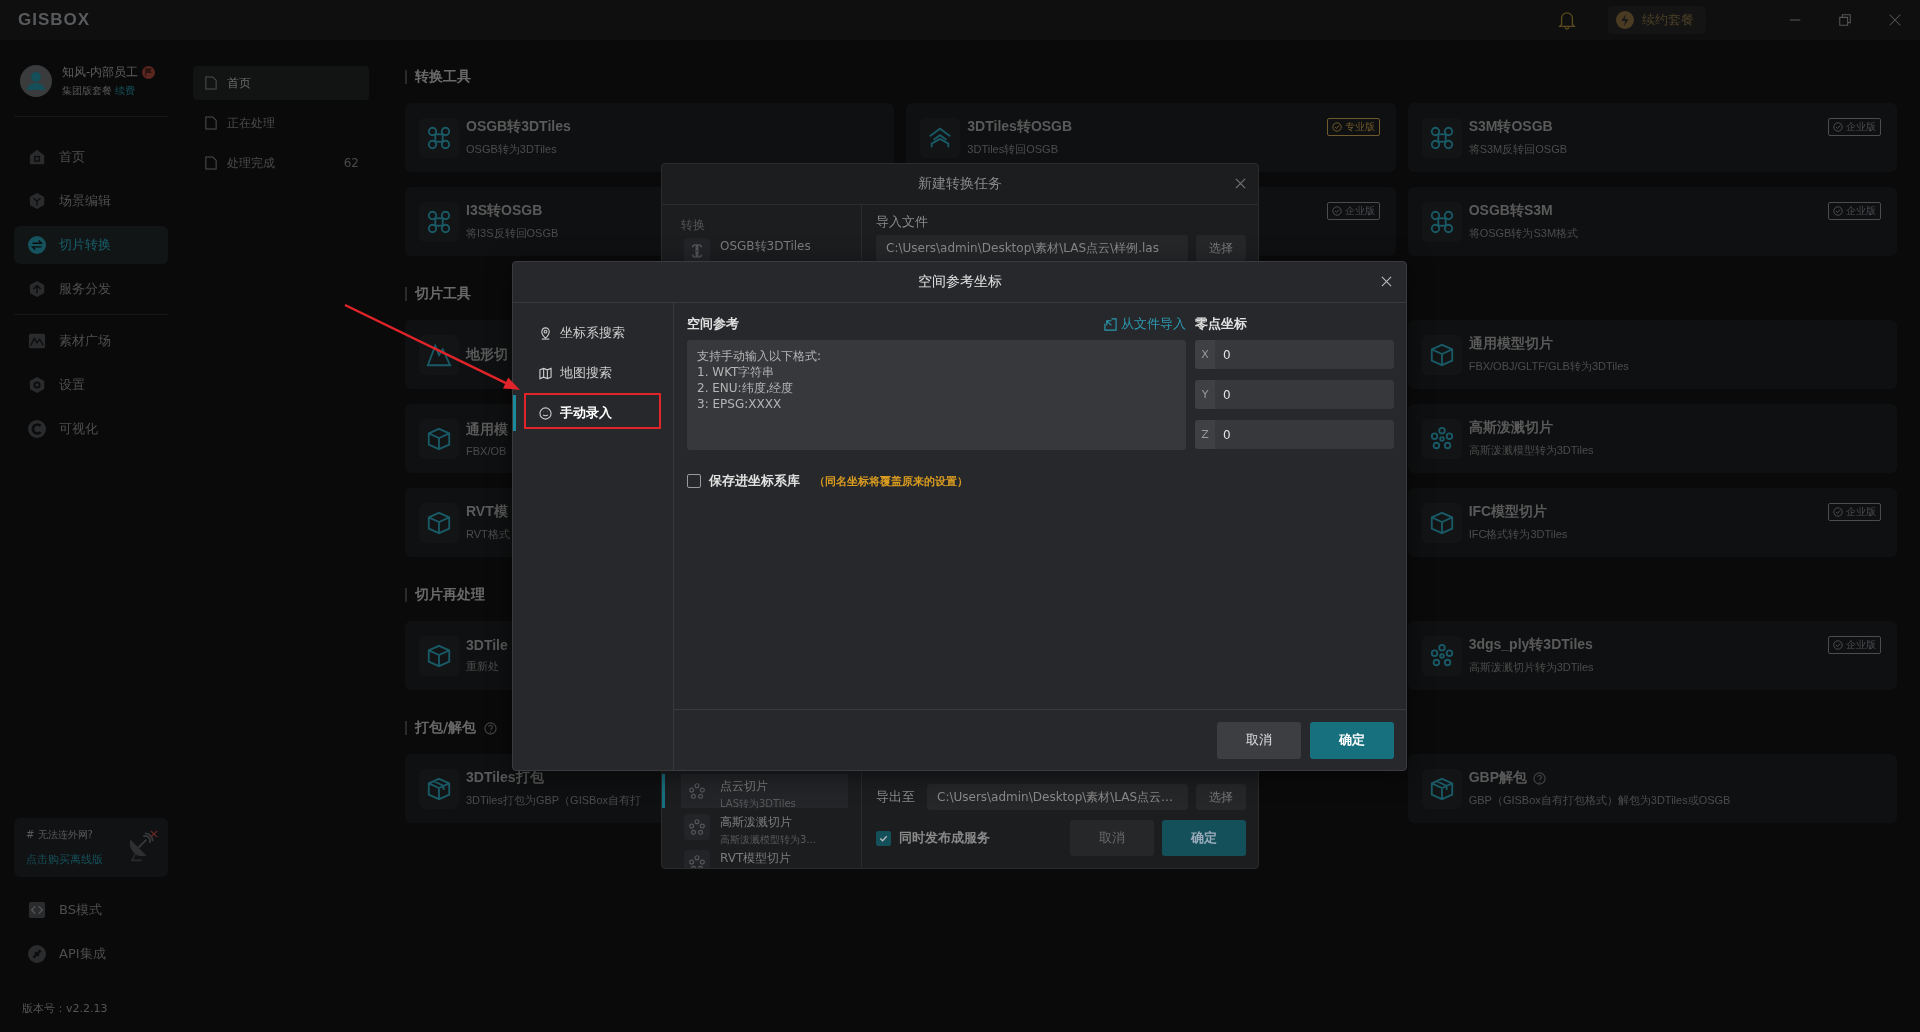 The height and width of the screenshot is (1032, 1920). I want to click on card-title: 3DTile, so click(487, 645).